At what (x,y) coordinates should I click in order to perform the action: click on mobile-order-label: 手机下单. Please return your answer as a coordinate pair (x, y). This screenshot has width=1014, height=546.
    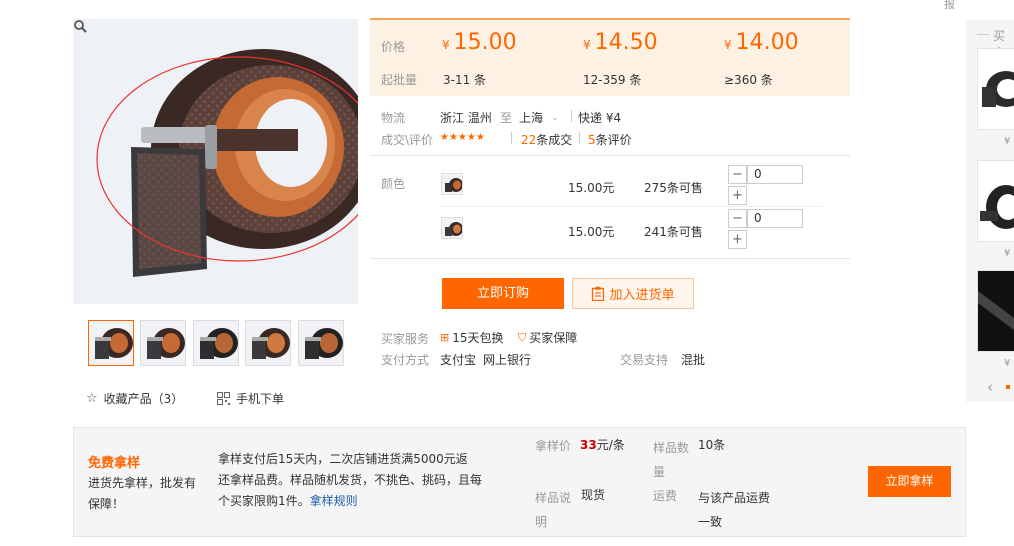
    Looking at the image, I should click on (260, 398).